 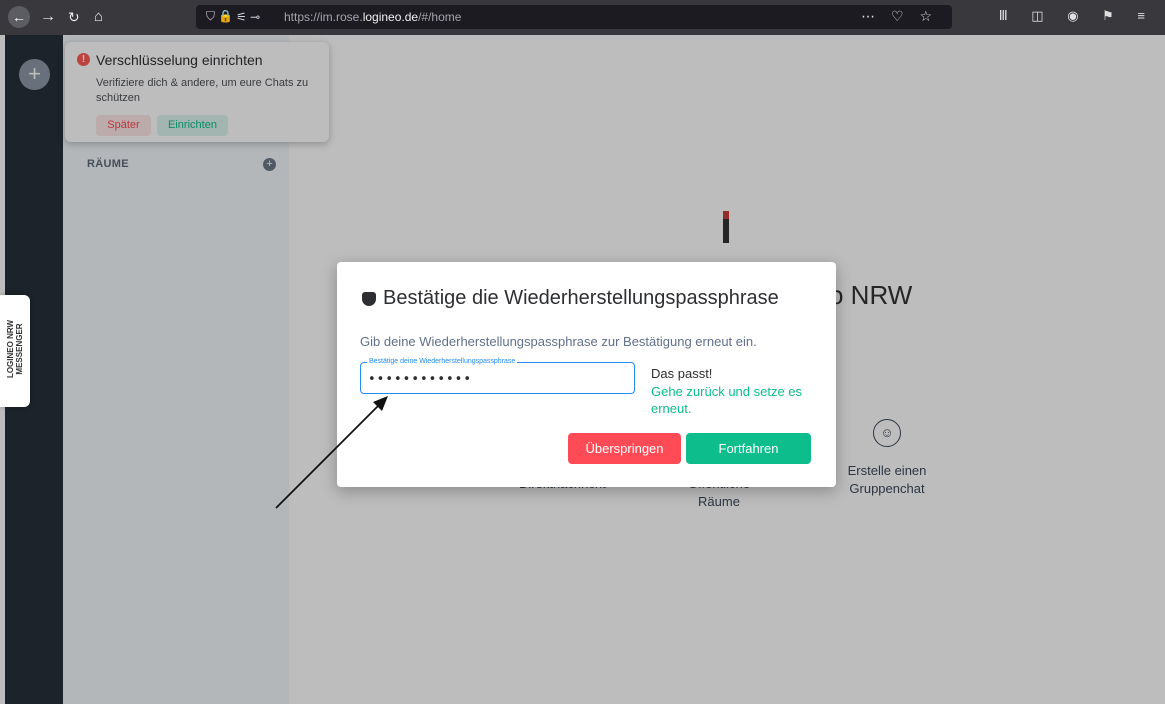 I want to click on forward-arrow-icon: →, so click(x=48, y=17).